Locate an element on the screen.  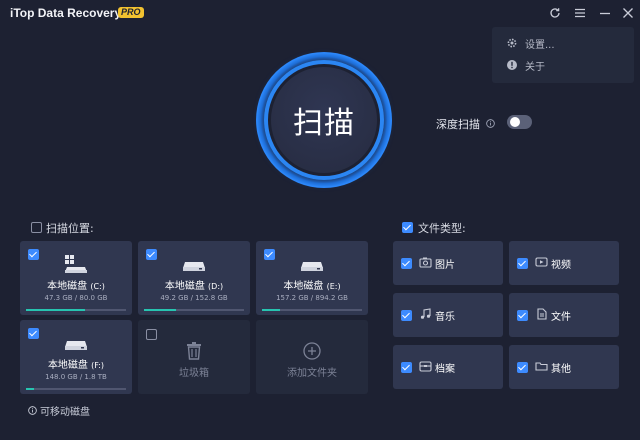
drive-size: 157.2 GB / 894.2 GB is located at coordinates (312, 298).